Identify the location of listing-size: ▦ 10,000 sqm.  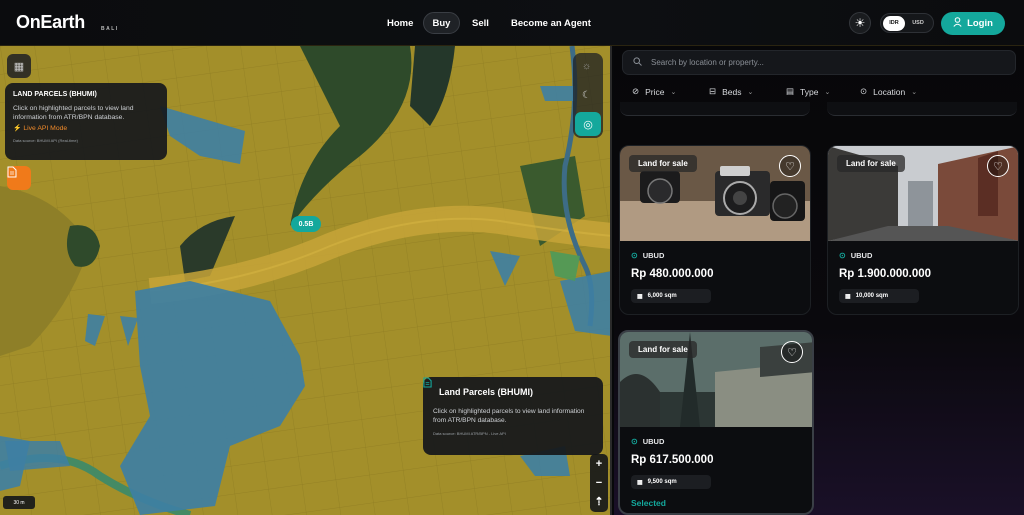
(879, 296).